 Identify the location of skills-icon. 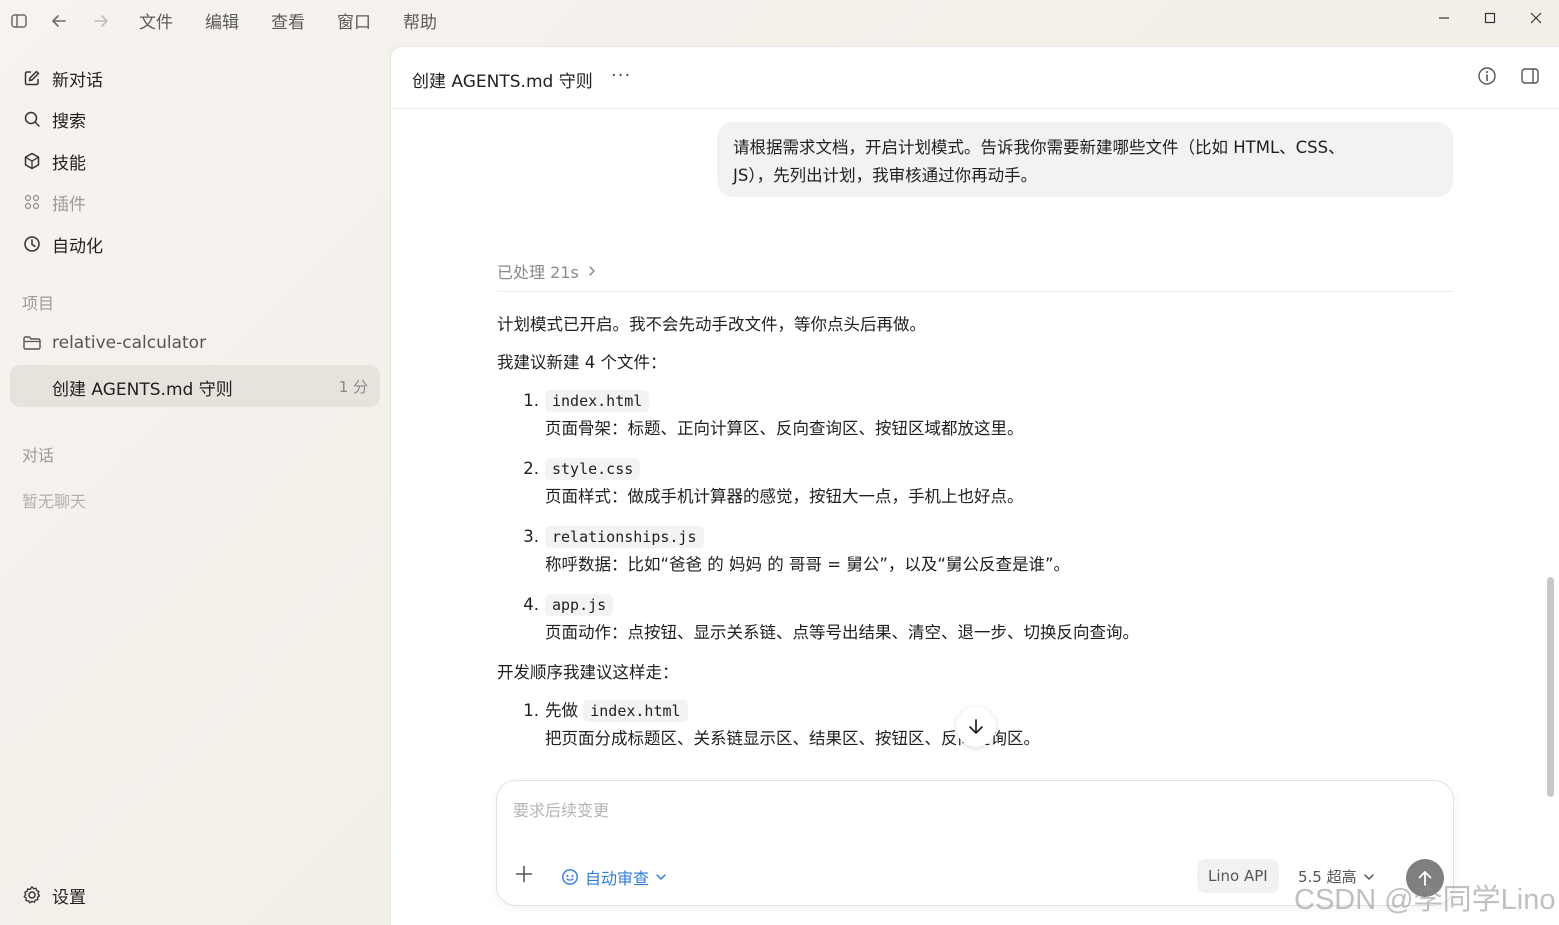
(32, 161).